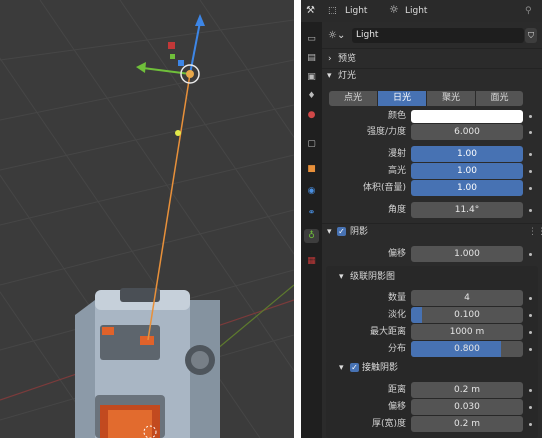  Describe the element at coordinates (354, 367) in the screenshot. I see `contact-shadow-checkbox: ✓` at that location.